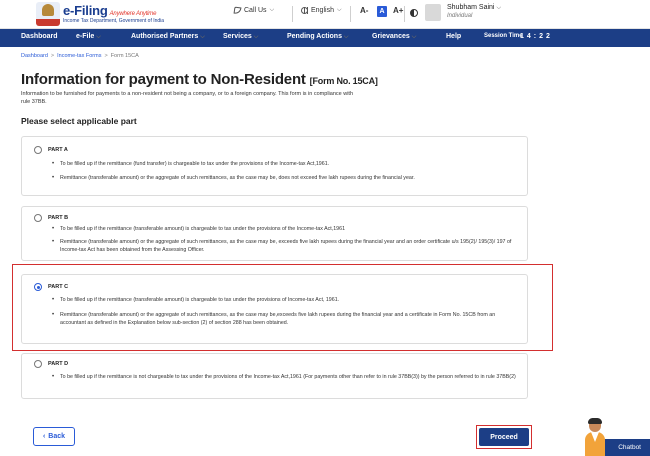  Describe the element at coordinates (38, 218) in the screenshot. I see `part-b-radio` at that location.